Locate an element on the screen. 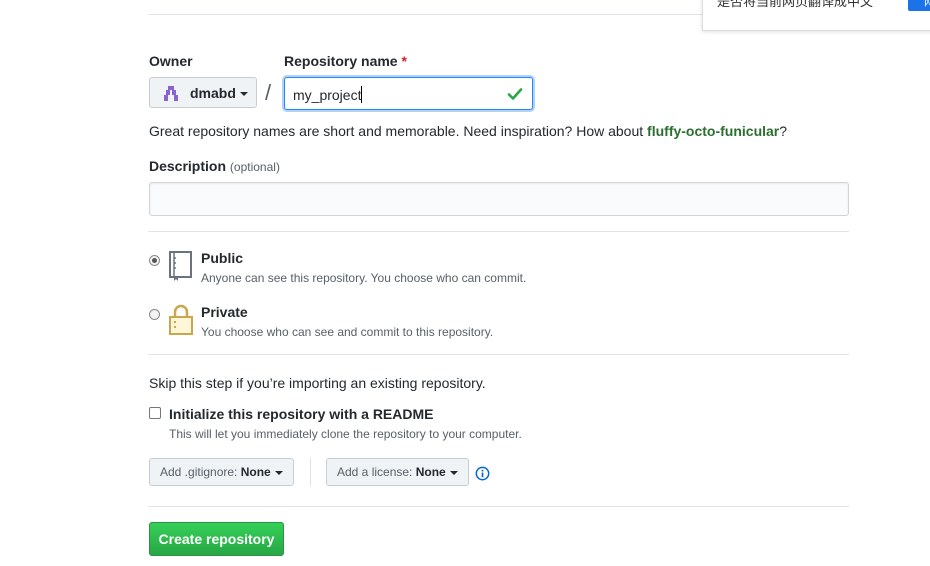 The width and height of the screenshot is (930, 566). gitignore-dropdown: Add .gitignore: None is located at coordinates (221, 472).